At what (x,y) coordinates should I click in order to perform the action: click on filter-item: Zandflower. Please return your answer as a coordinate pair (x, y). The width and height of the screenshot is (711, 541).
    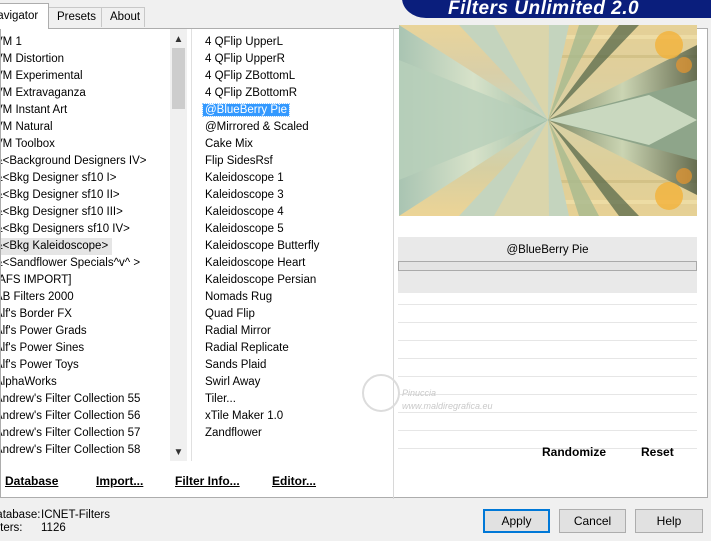
    Looking at the image, I should click on (295, 433).